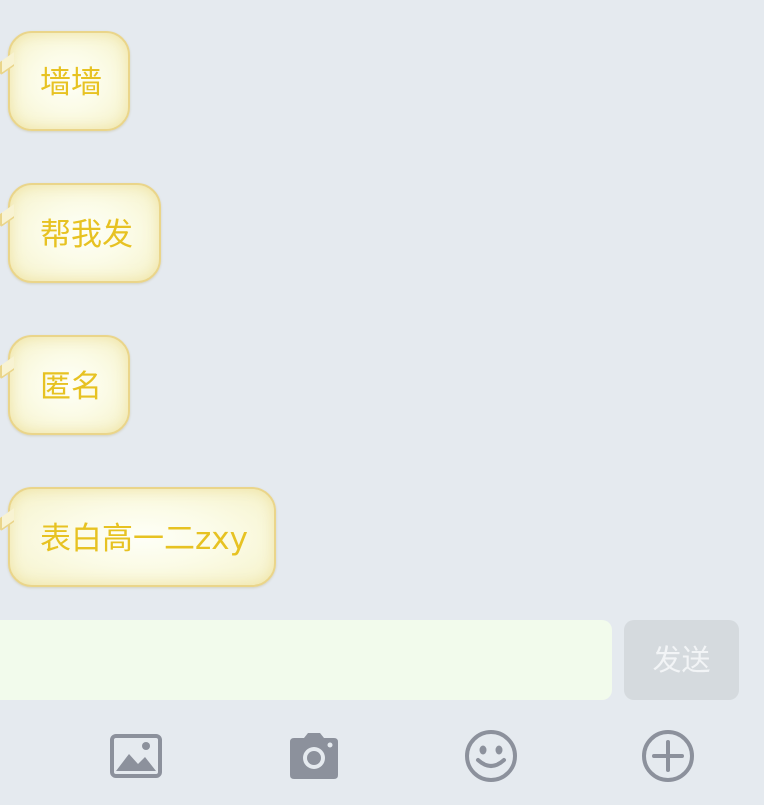 Image resolution: width=764 pixels, height=805 pixels. What do you see at coordinates (84, 233) in the screenshot?
I see `message-bubble: 帮我发` at bounding box center [84, 233].